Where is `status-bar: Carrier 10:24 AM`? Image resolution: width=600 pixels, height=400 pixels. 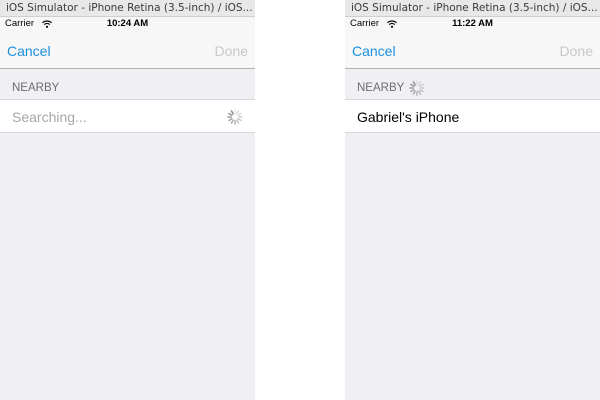
status-bar: Carrier 10:24 AM is located at coordinates (127, 24).